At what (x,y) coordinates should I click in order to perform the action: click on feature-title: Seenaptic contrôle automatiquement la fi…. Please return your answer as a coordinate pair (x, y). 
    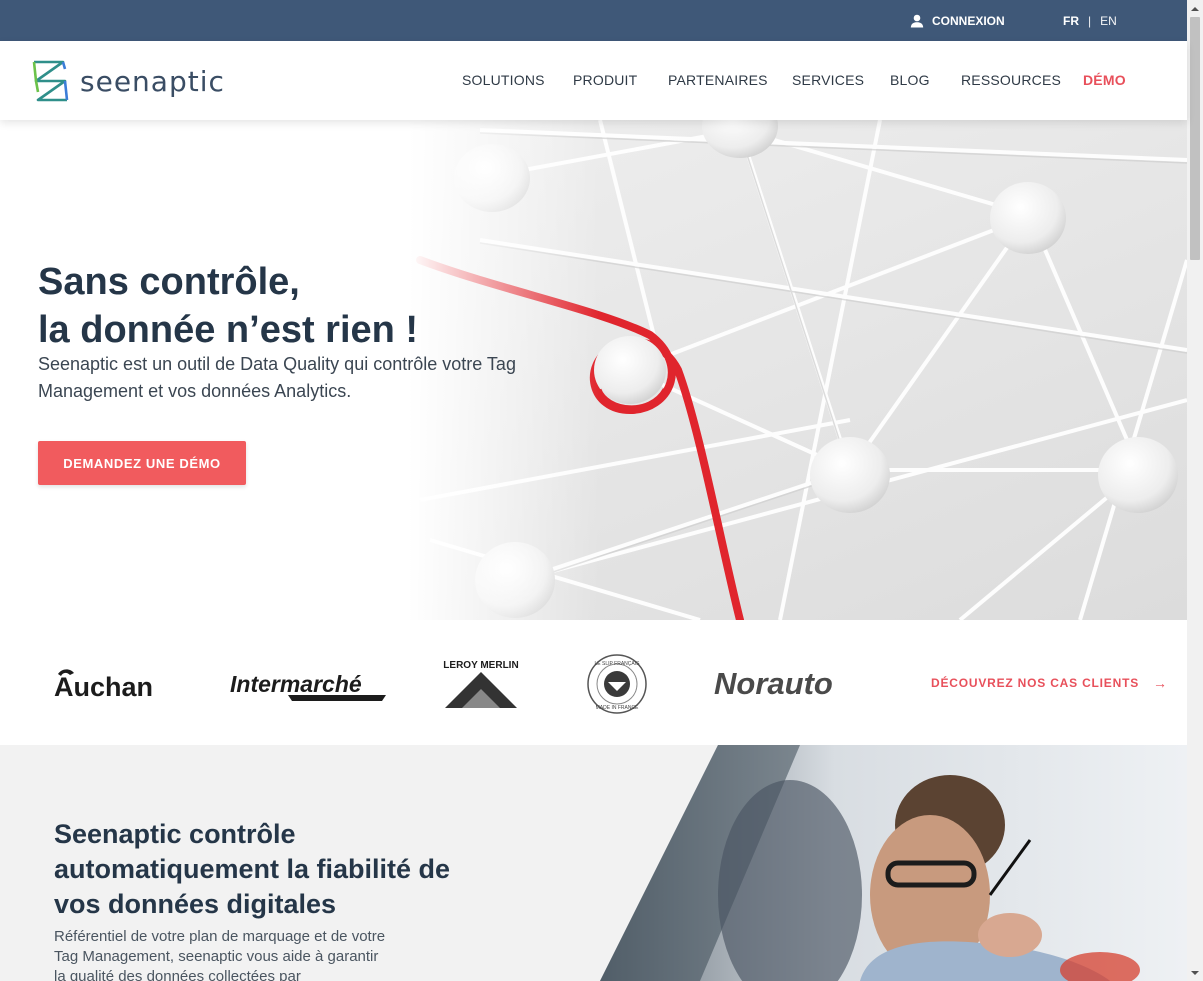
    Looking at the image, I should click on (274, 869).